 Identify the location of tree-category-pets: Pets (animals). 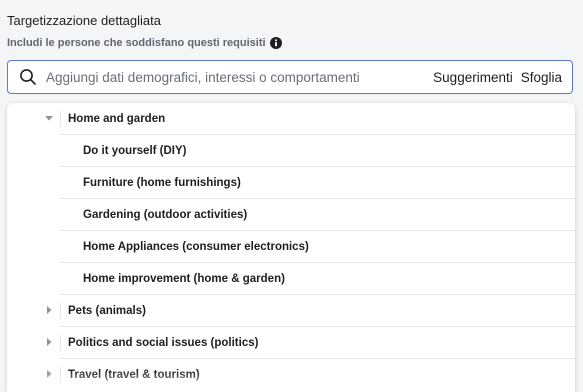
(291, 311).